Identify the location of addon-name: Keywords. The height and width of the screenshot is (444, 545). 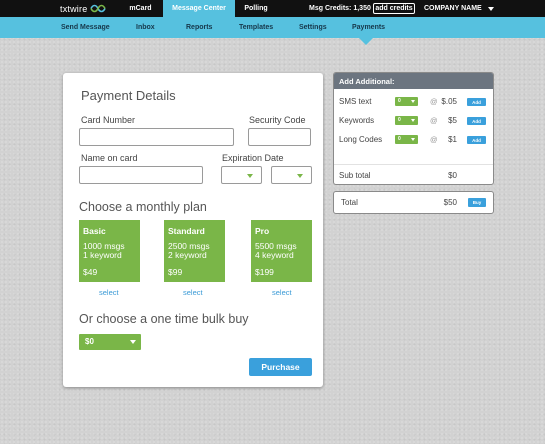
(357, 120).